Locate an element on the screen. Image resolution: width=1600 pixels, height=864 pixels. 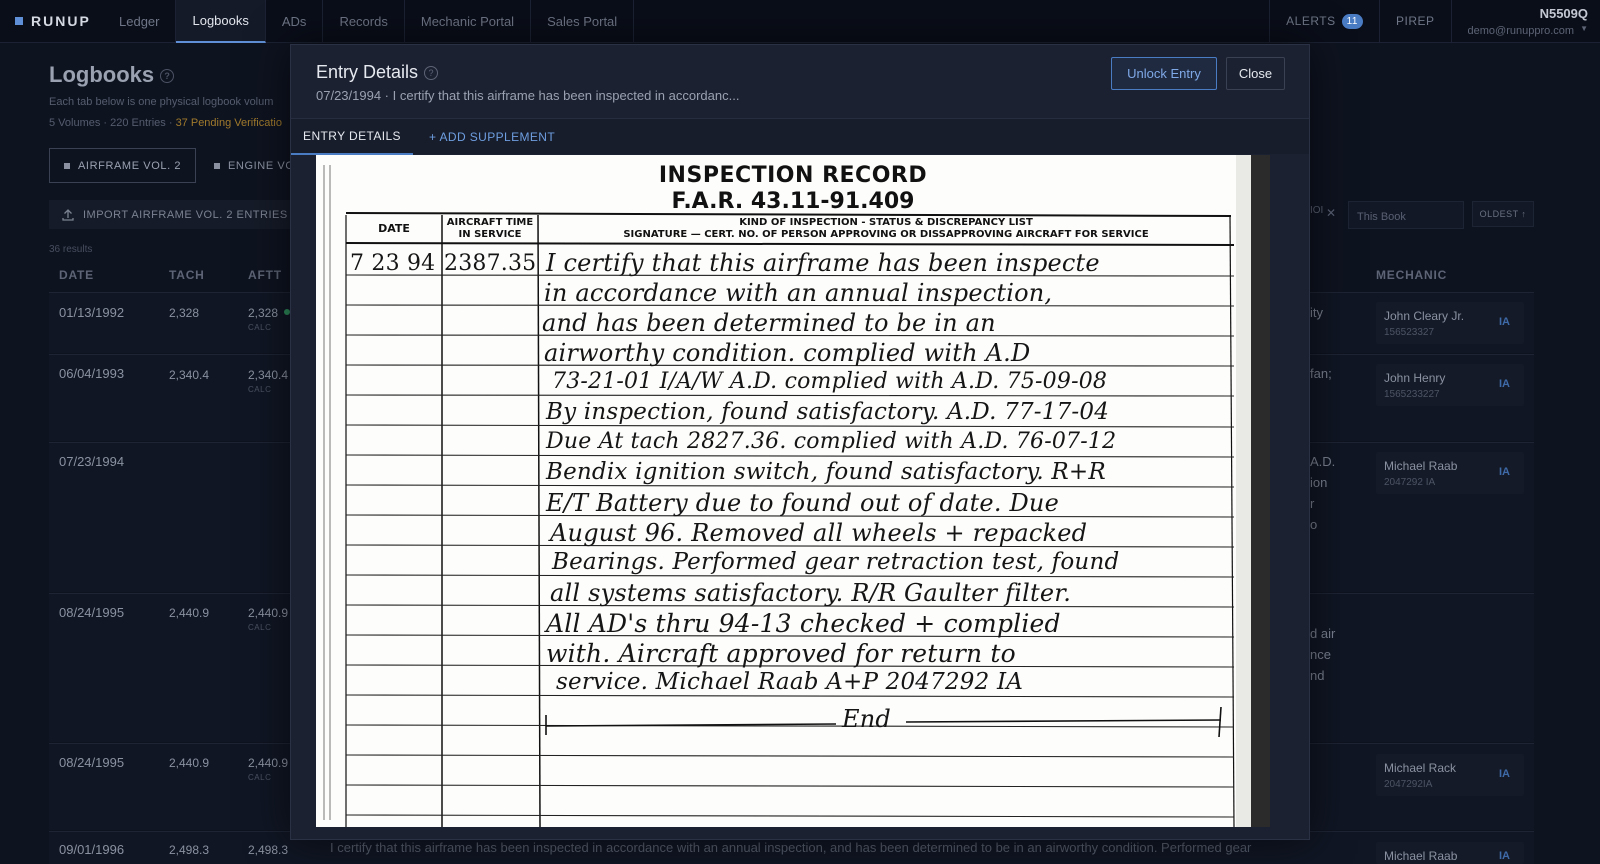
mechanic-card: Michael Rack 2047292IA IA is located at coordinates (1450, 775).